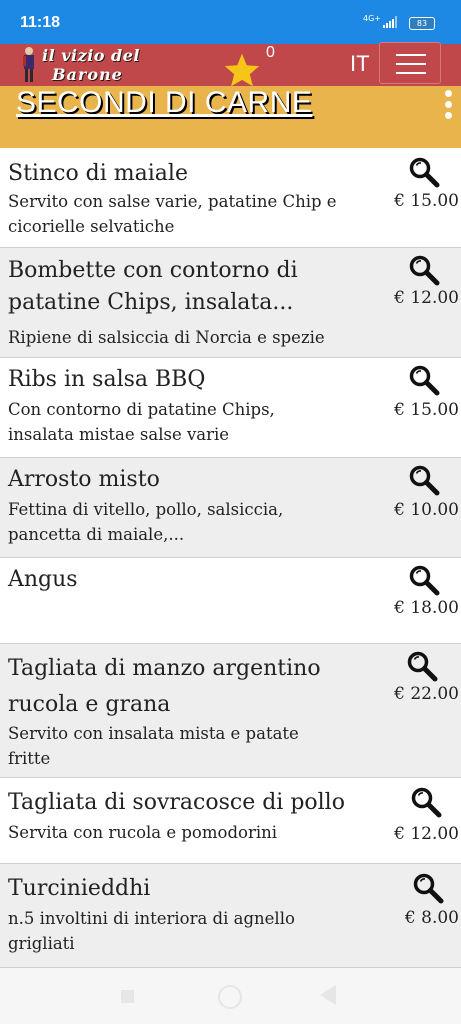 This screenshot has height=1024, width=461. I want to click on language-selector: IT, so click(360, 64).